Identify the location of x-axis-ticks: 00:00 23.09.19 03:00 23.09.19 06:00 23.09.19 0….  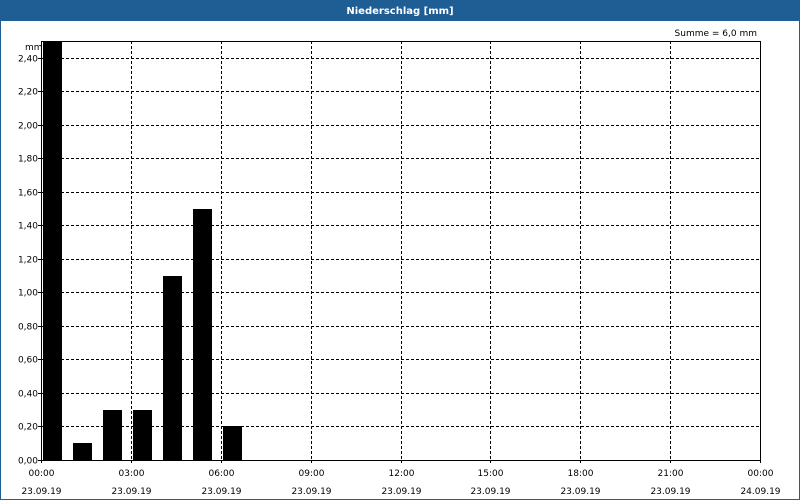
(401, 478).